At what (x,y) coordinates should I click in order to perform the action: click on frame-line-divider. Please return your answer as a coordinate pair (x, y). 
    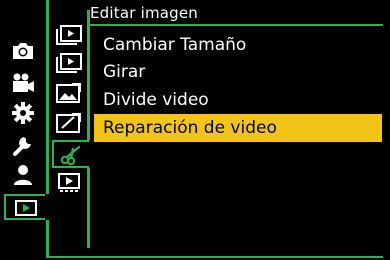
    Looking at the image, I should click on (88, 129).